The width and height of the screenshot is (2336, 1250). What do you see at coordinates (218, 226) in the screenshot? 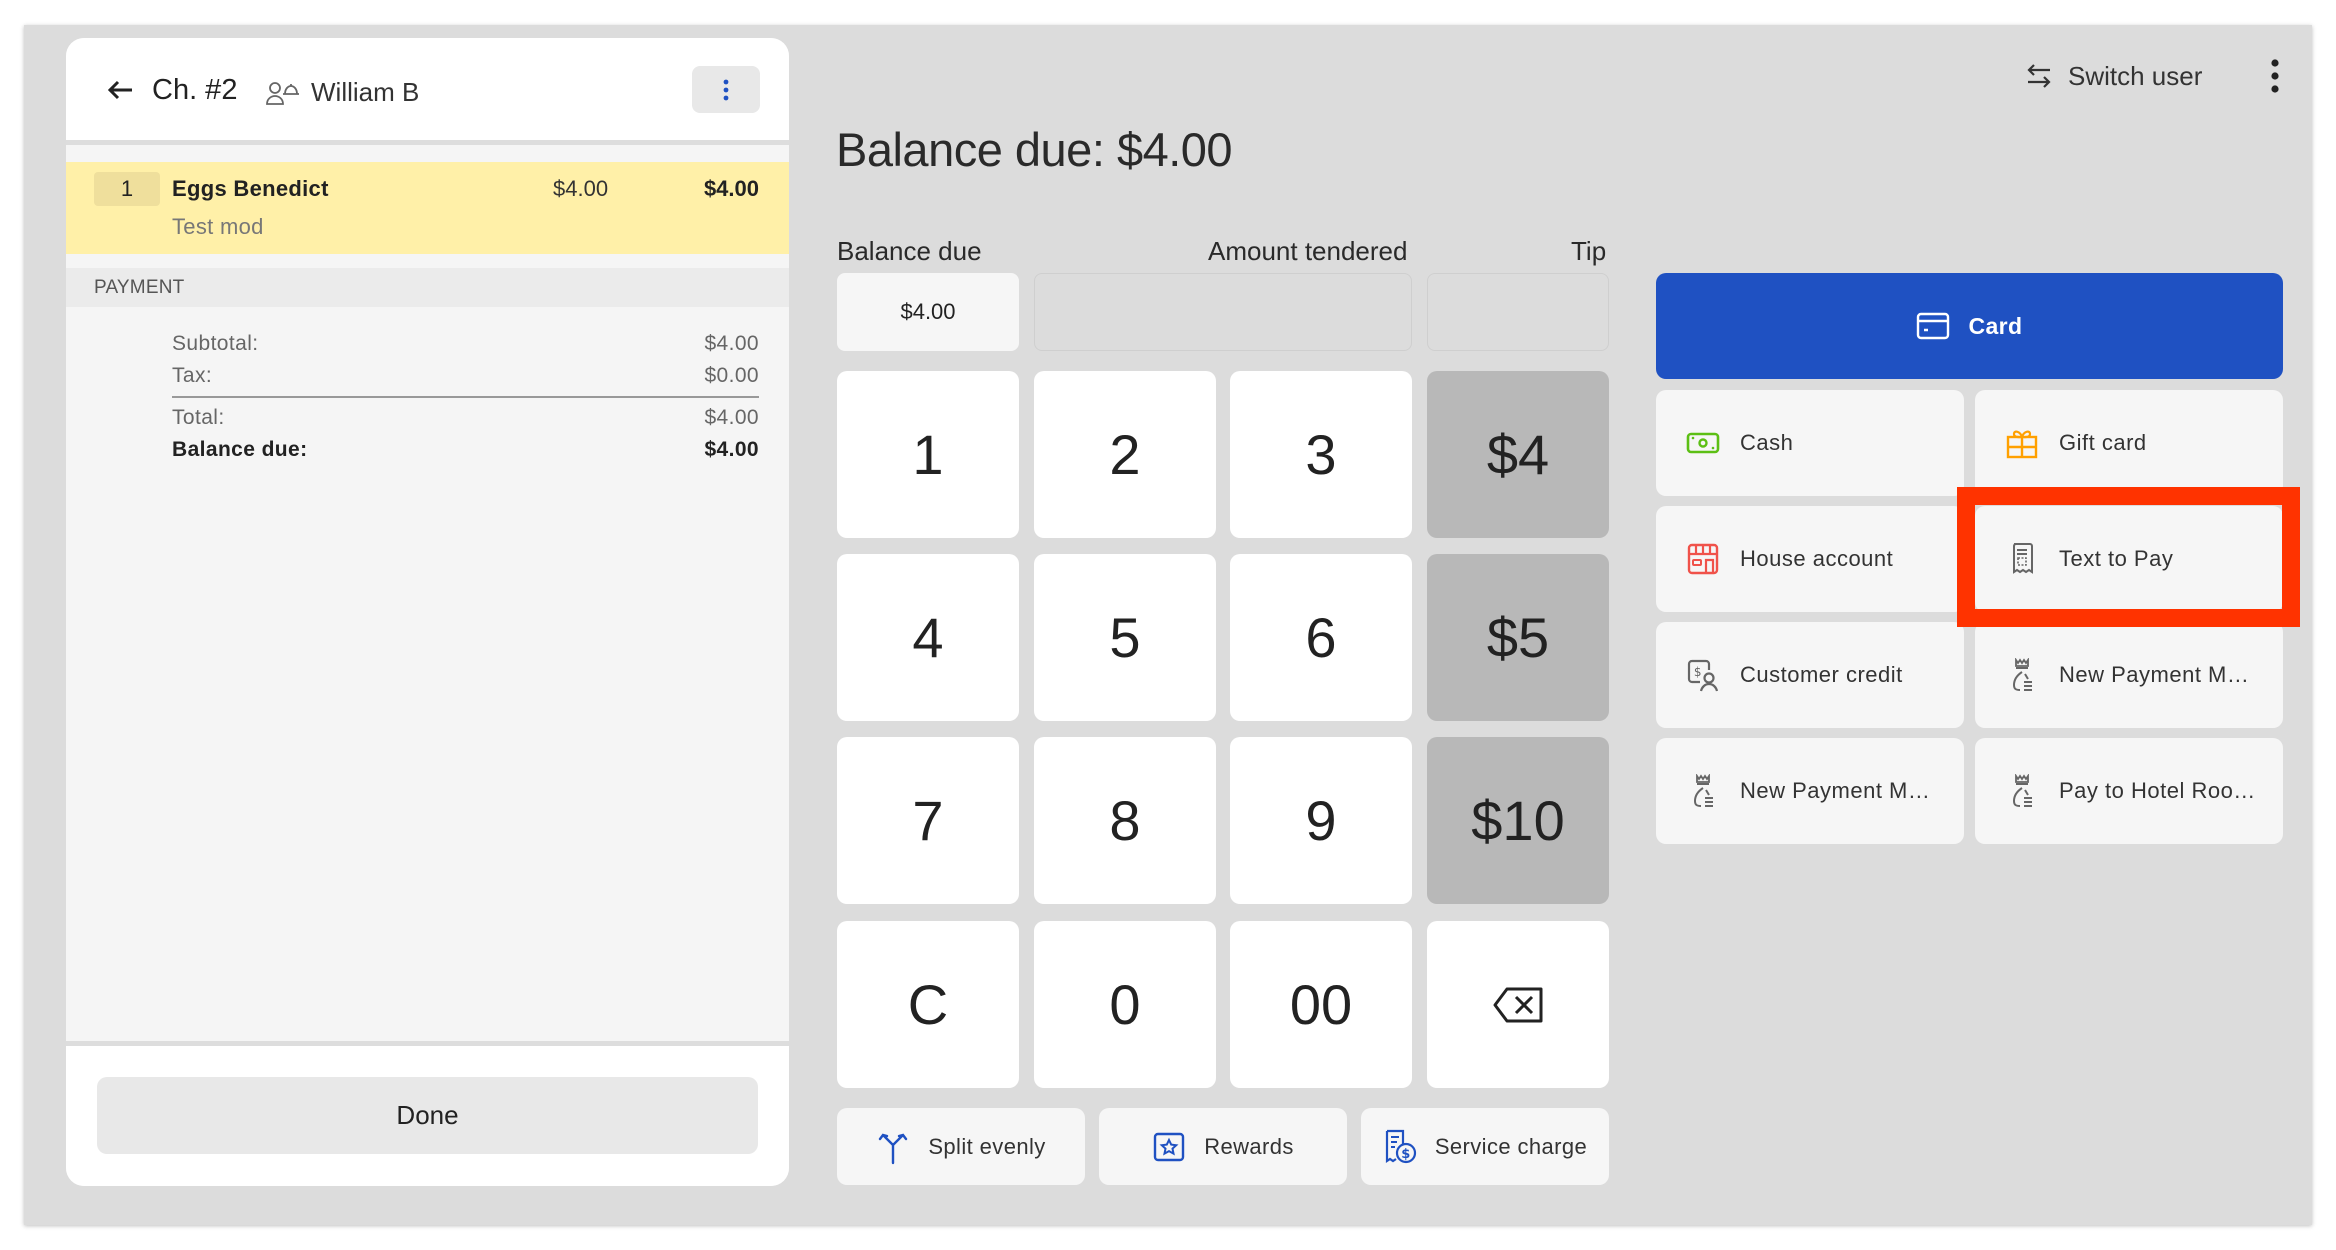
I see `item-modifier: Test mod` at bounding box center [218, 226].